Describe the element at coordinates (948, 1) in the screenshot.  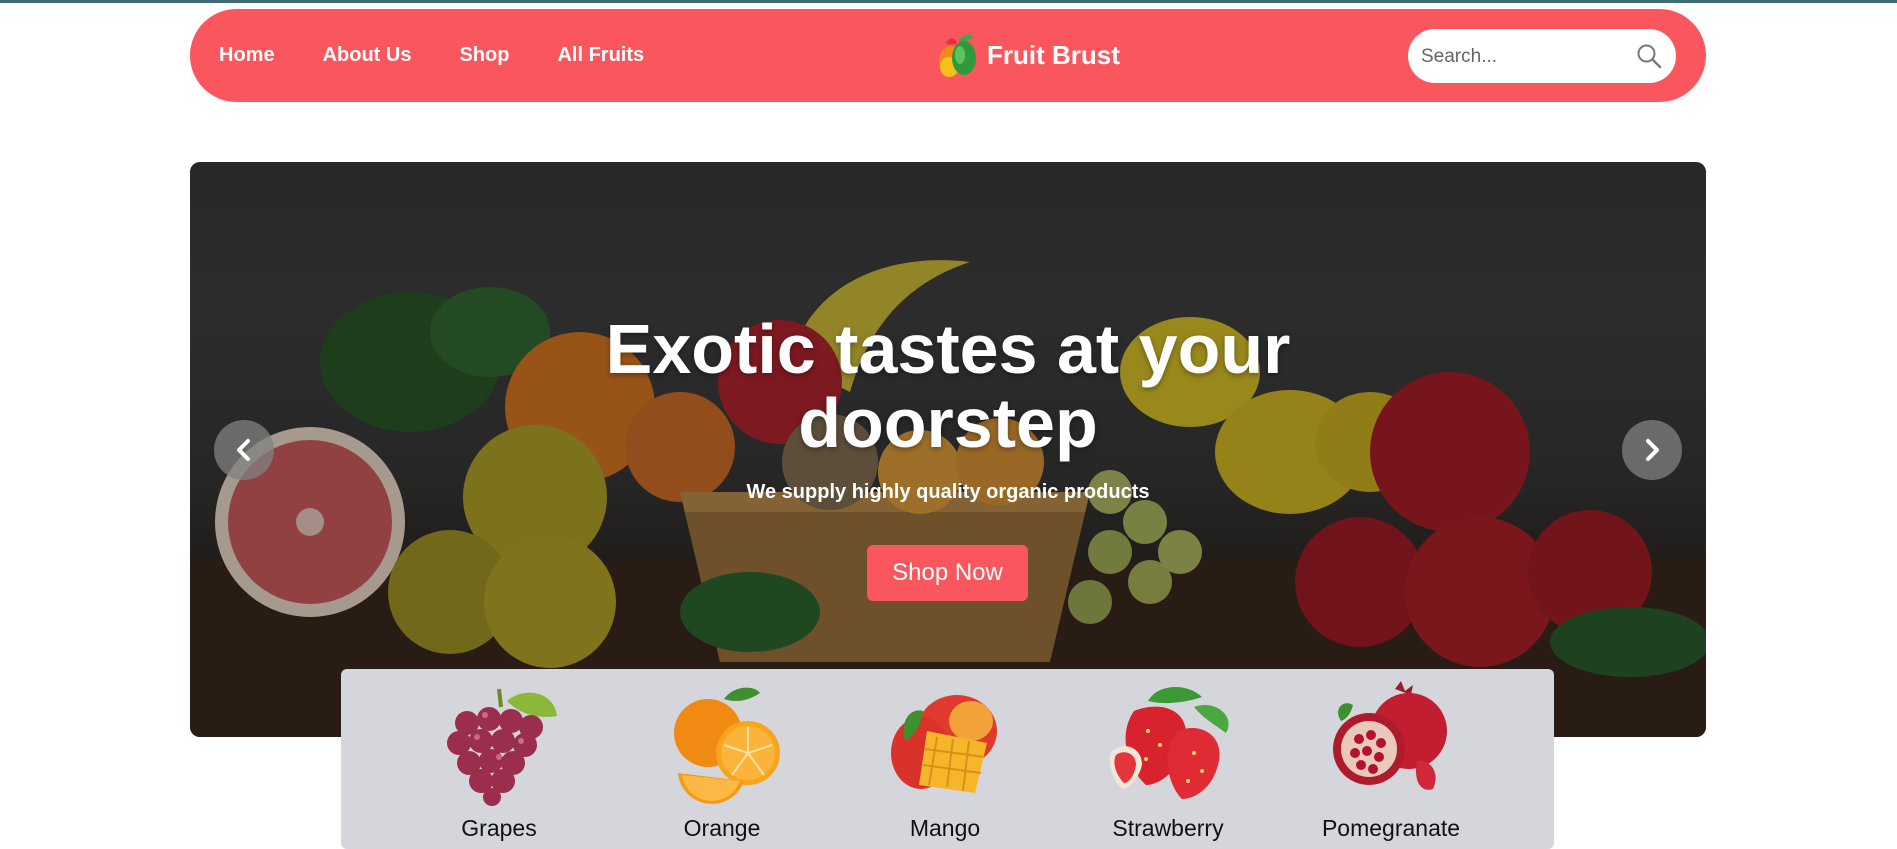
I see `top-border` at that location.